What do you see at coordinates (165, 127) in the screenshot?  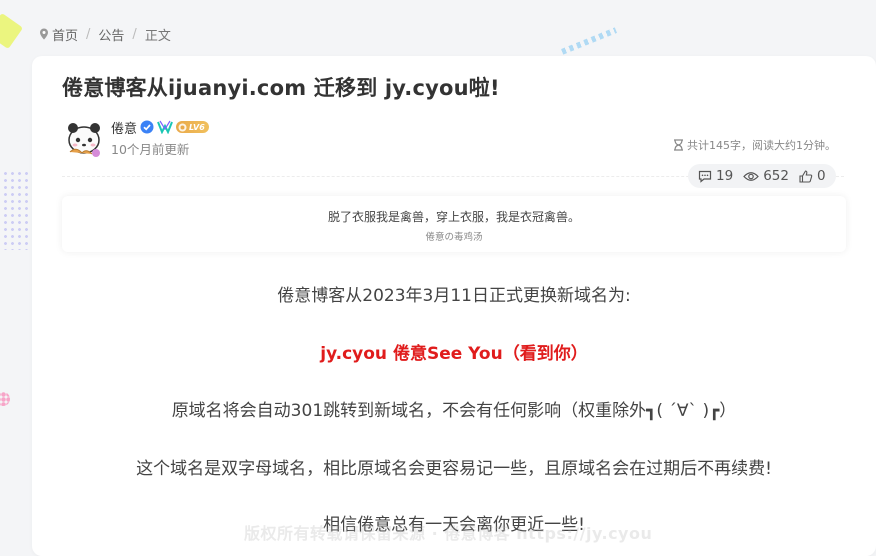 I see `vip-icon` at bounding box center [165, 127].